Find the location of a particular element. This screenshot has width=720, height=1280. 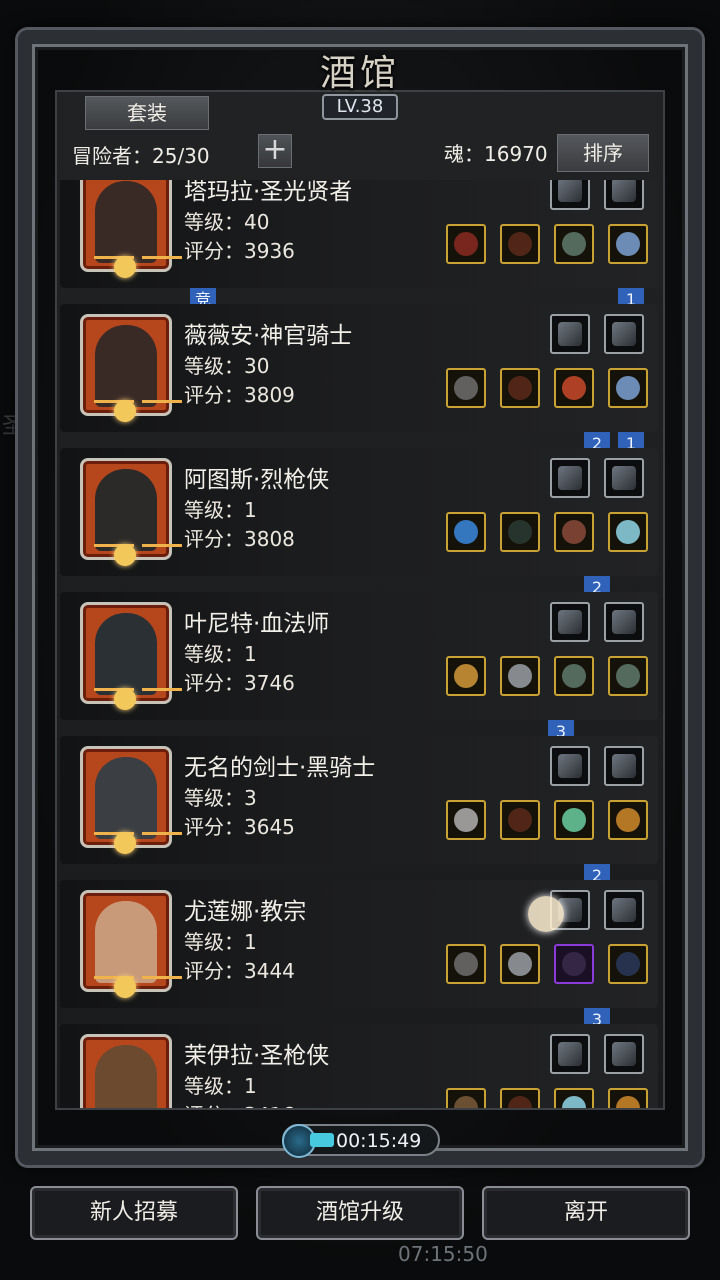

tavern-level-badge: LV.38 is located at coordinates (360, 107).